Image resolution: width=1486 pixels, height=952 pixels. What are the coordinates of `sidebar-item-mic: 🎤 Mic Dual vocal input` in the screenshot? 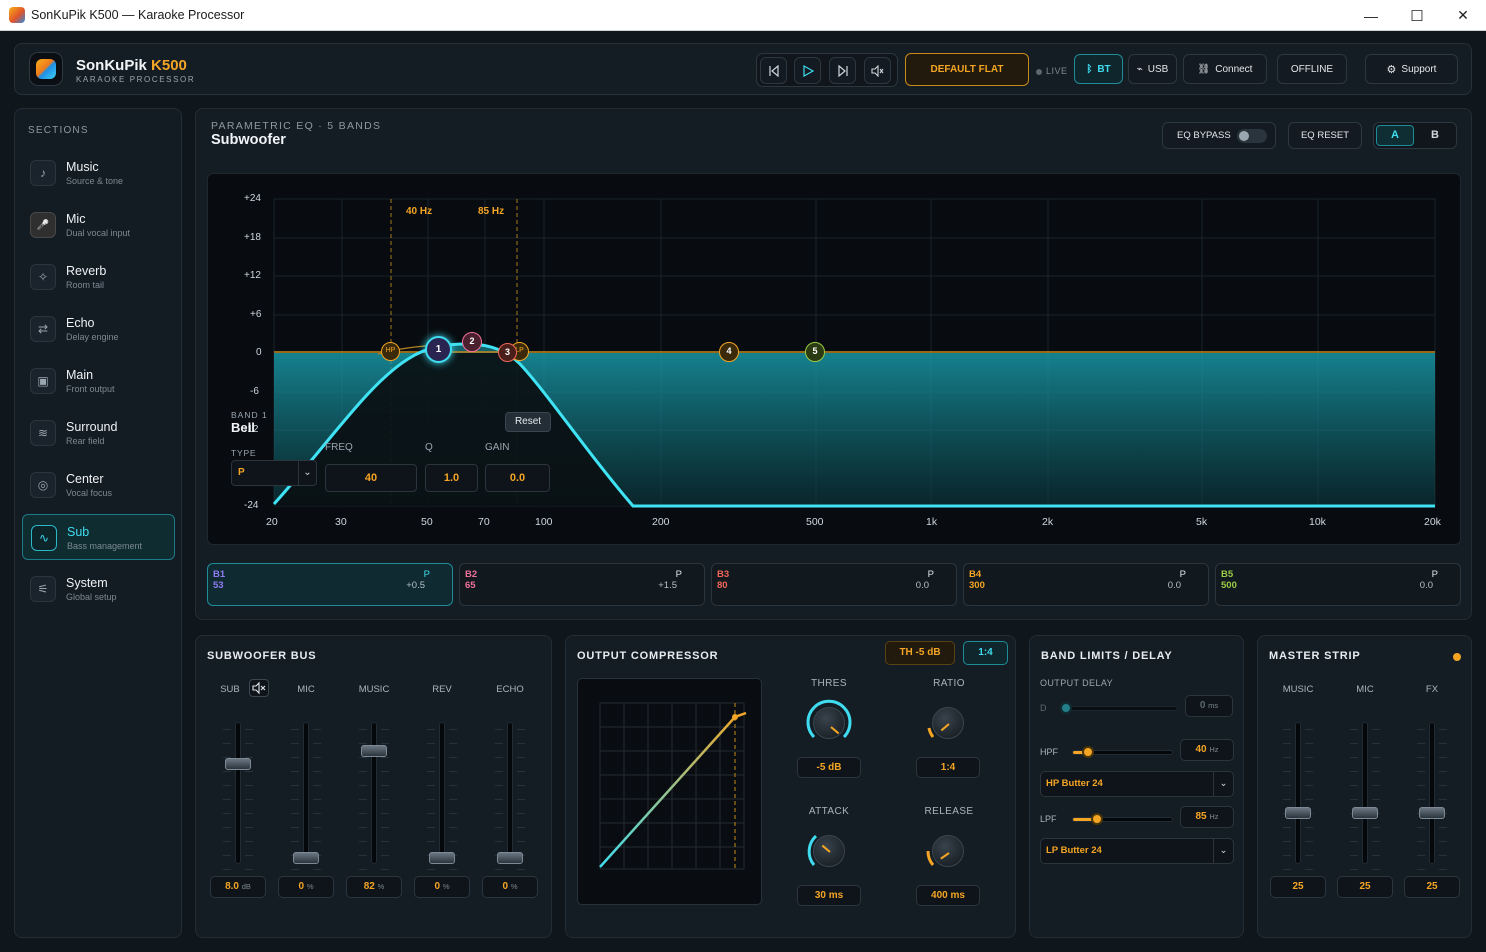 It's located at (98, 225).